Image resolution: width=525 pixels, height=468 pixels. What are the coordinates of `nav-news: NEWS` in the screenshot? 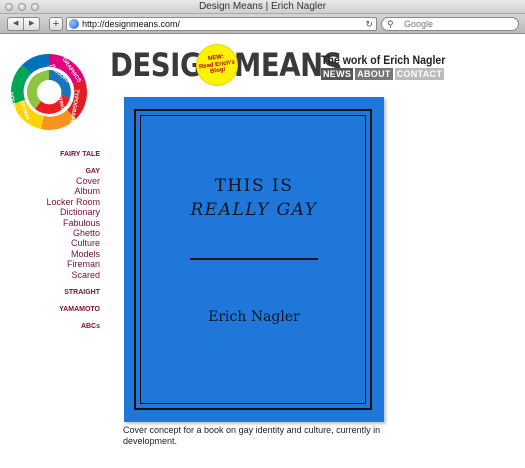 It's located at (337, 74).